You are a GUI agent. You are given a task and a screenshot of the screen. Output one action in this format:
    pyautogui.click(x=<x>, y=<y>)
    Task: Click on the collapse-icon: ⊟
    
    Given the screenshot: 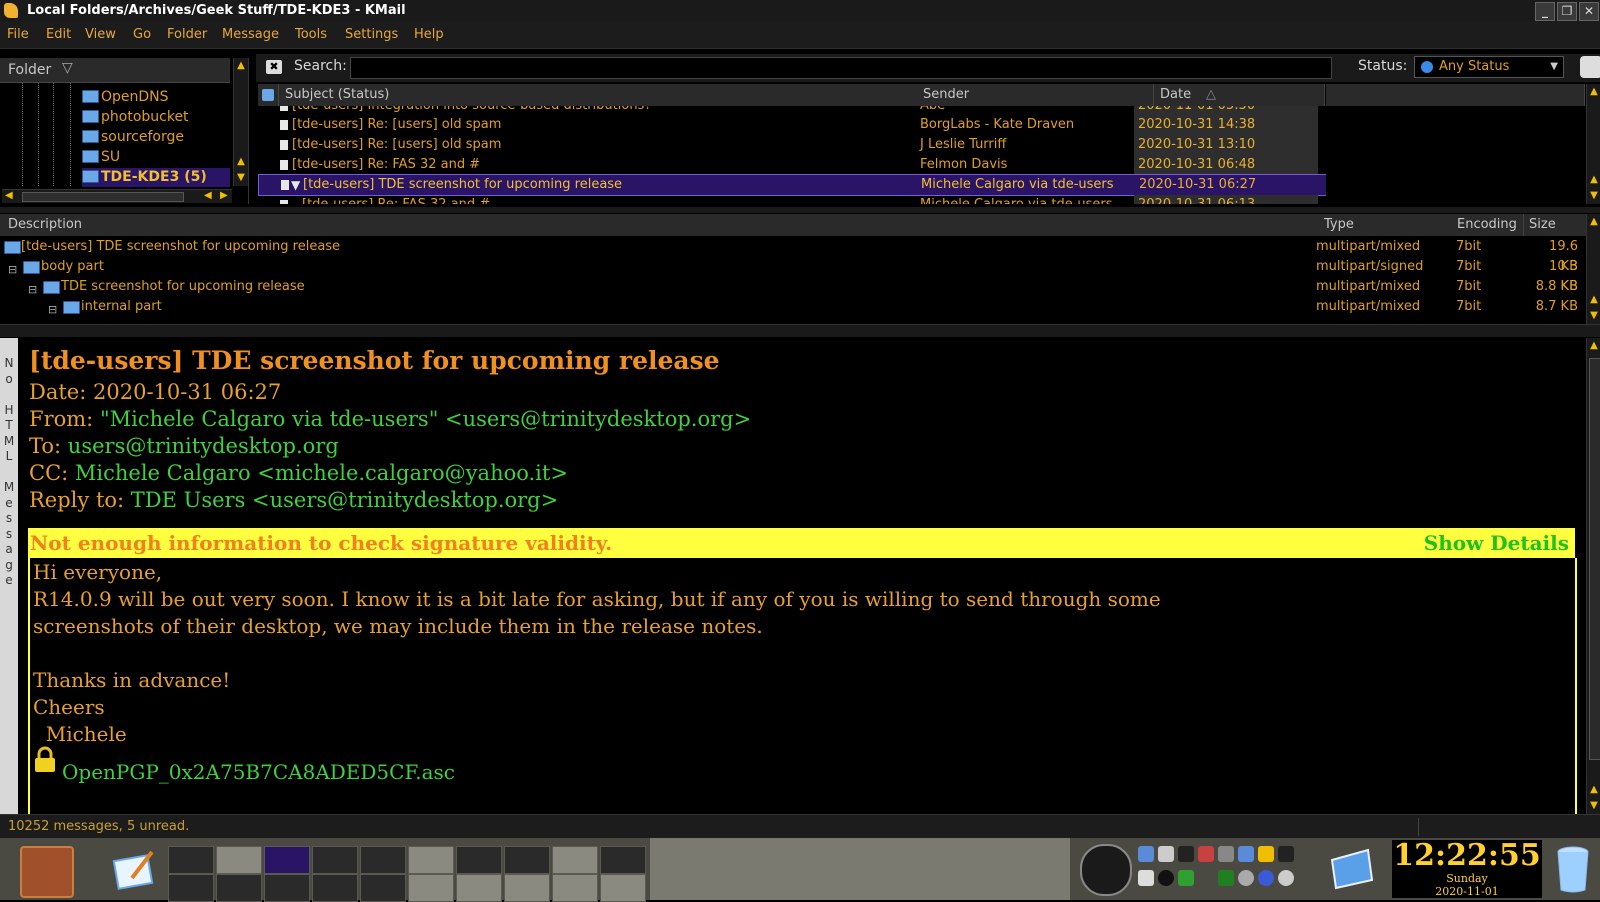 What is the action you would take?
    pyautogui.click(x=52, y=310)
    